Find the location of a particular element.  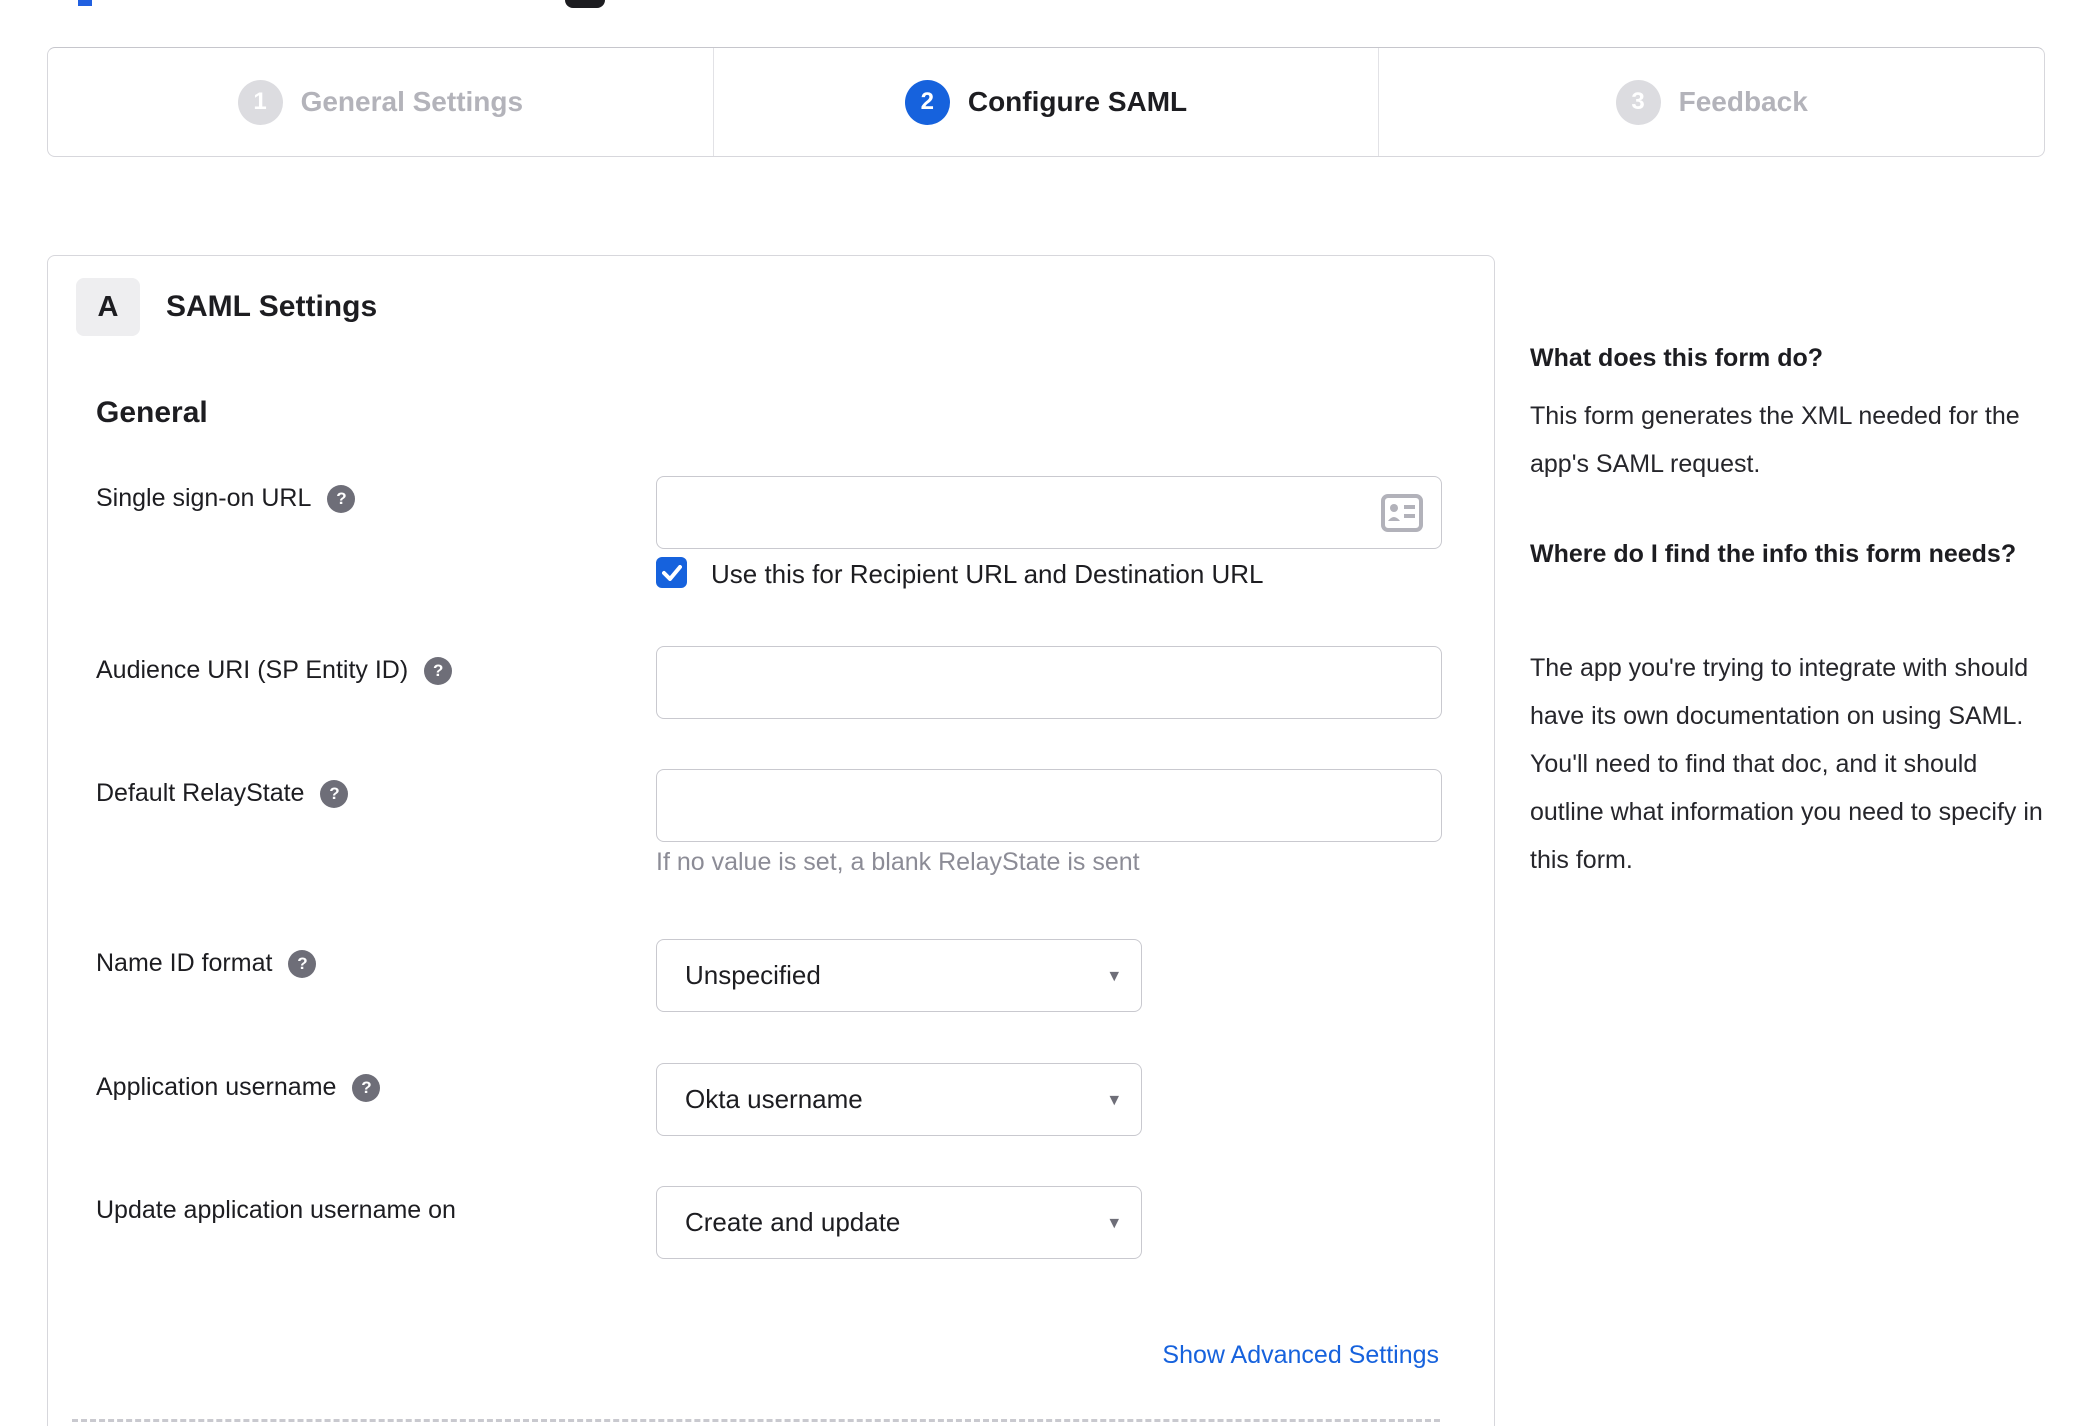

sso-url-label-row: Single sign-on URL ? is located at coordinates (226, 498).